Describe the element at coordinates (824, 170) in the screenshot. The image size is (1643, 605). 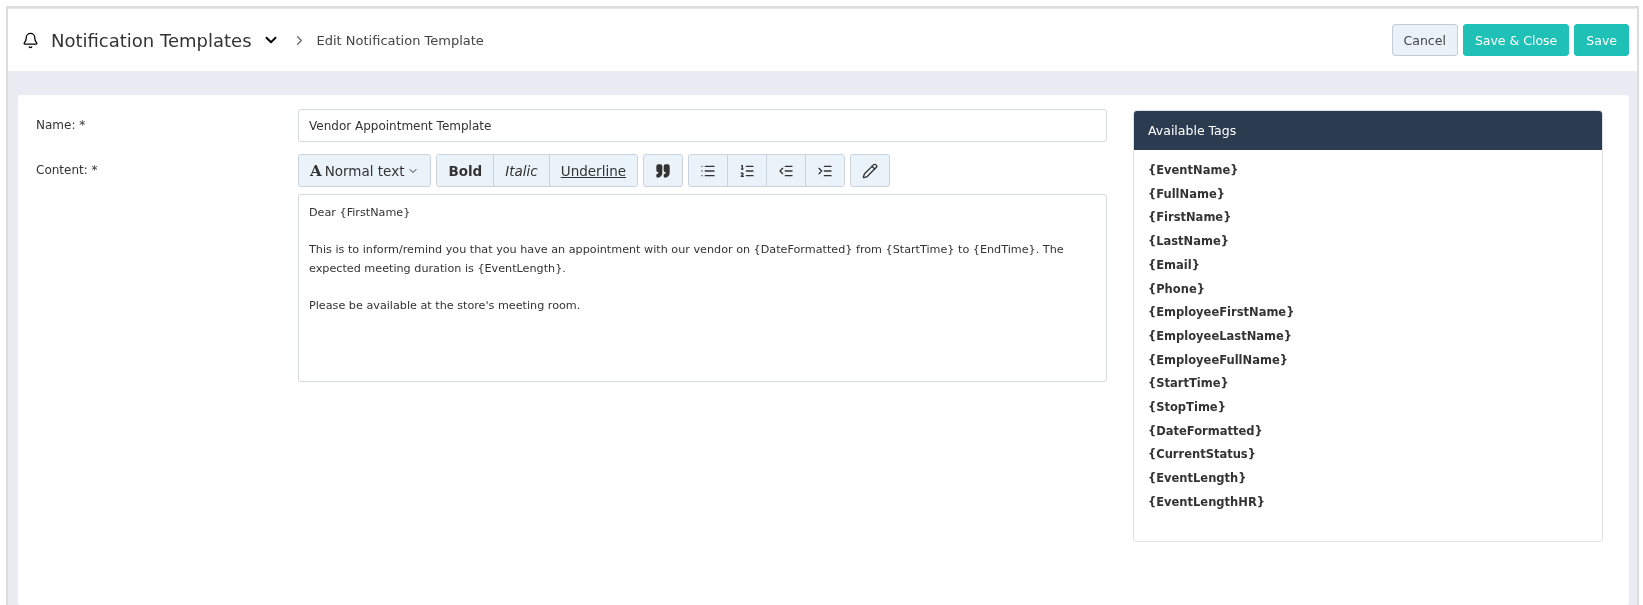
I see `indent-button` at that location.